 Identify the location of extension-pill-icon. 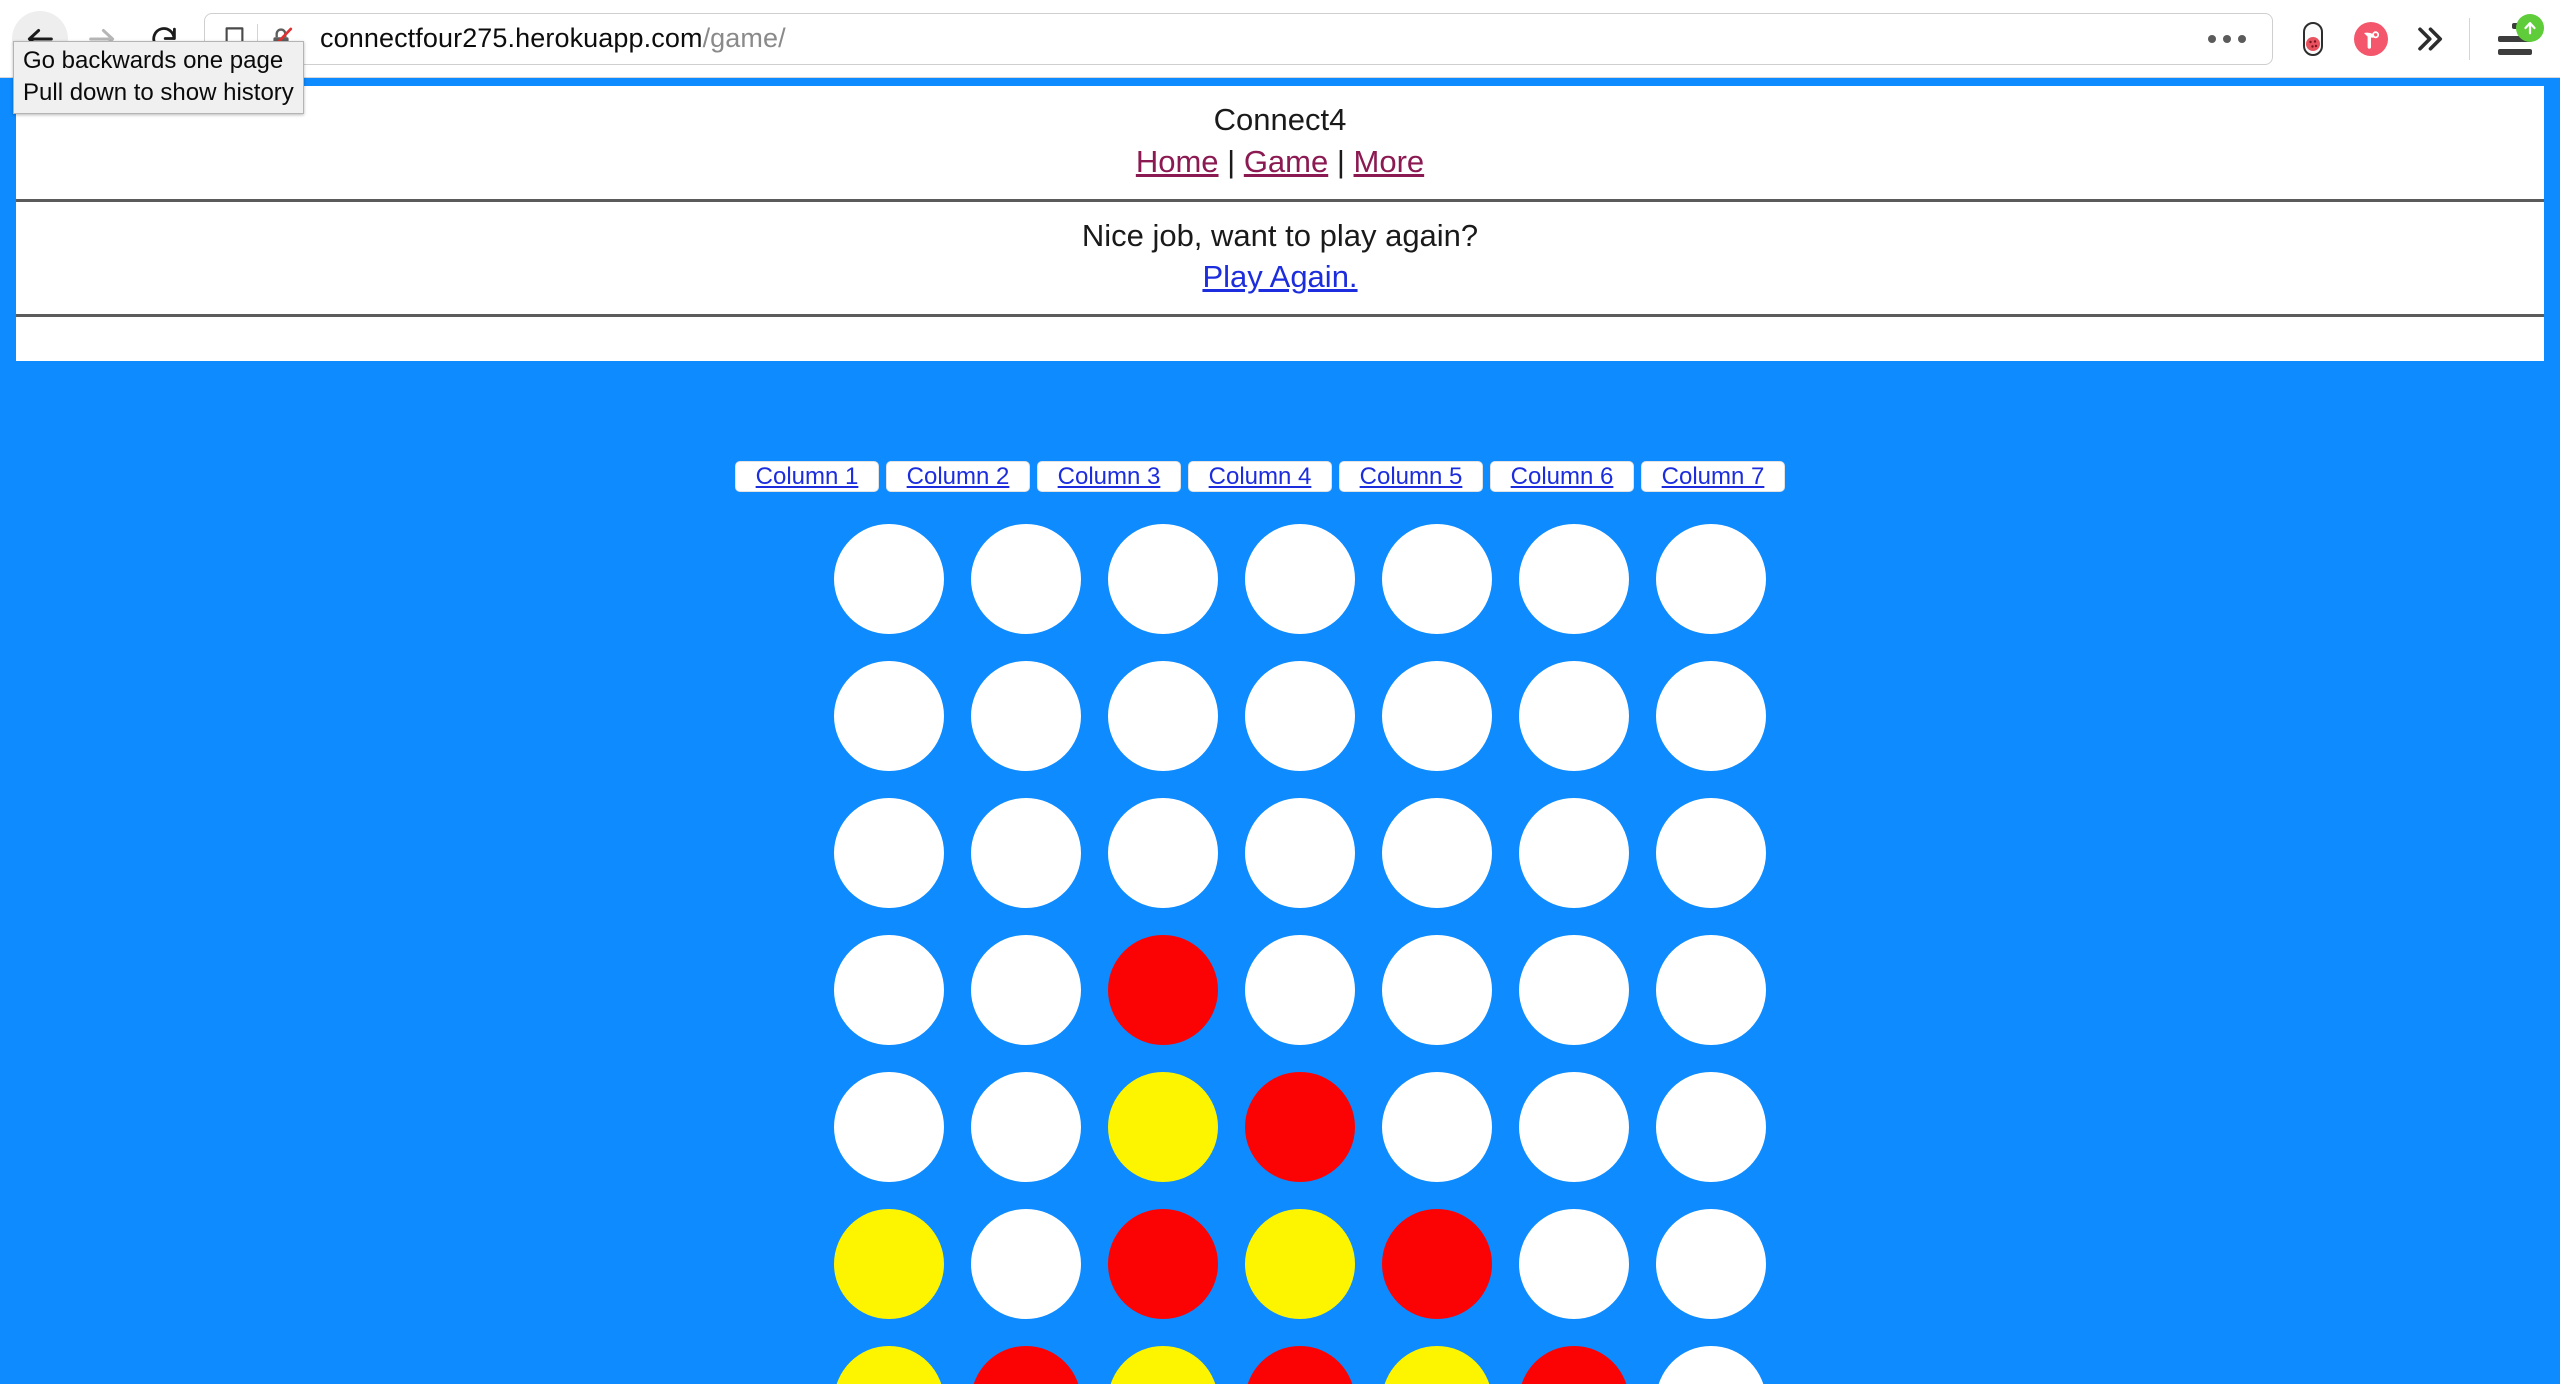
(2313, 38).